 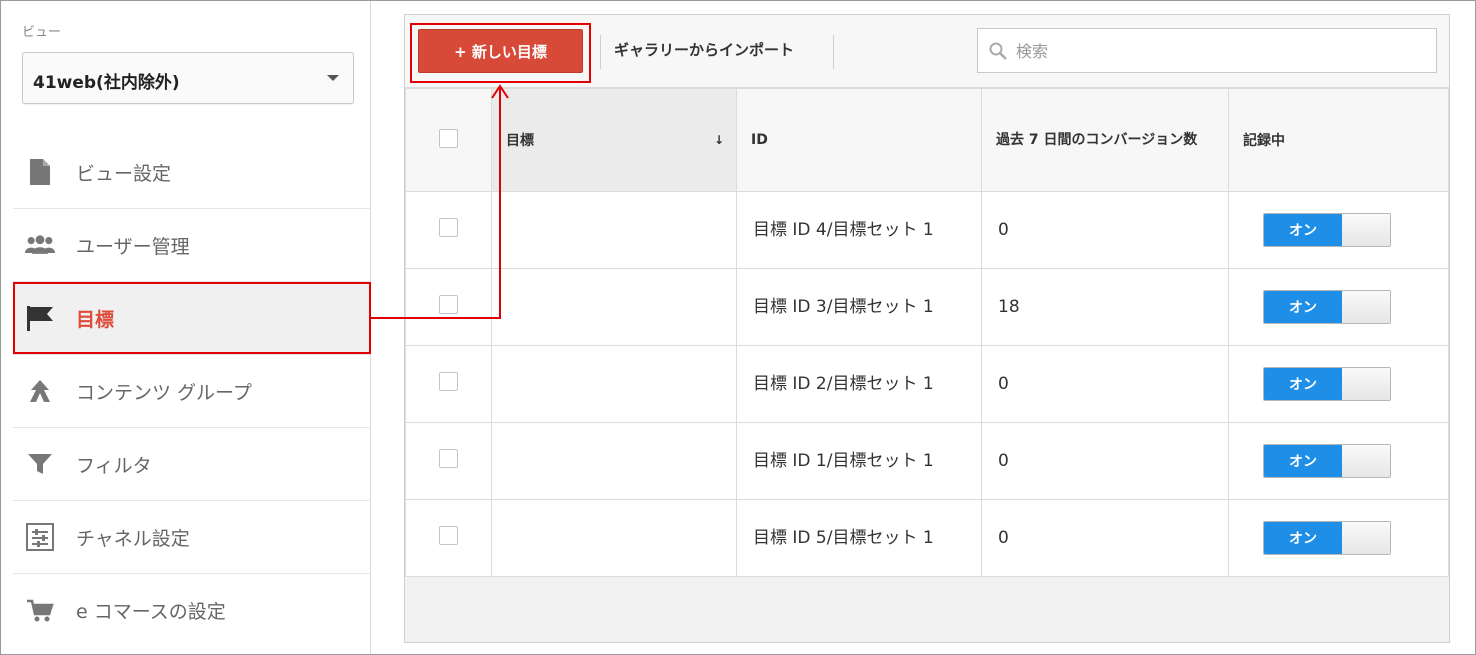 I want to click on header-id: ID, so click(x=859, y=140).